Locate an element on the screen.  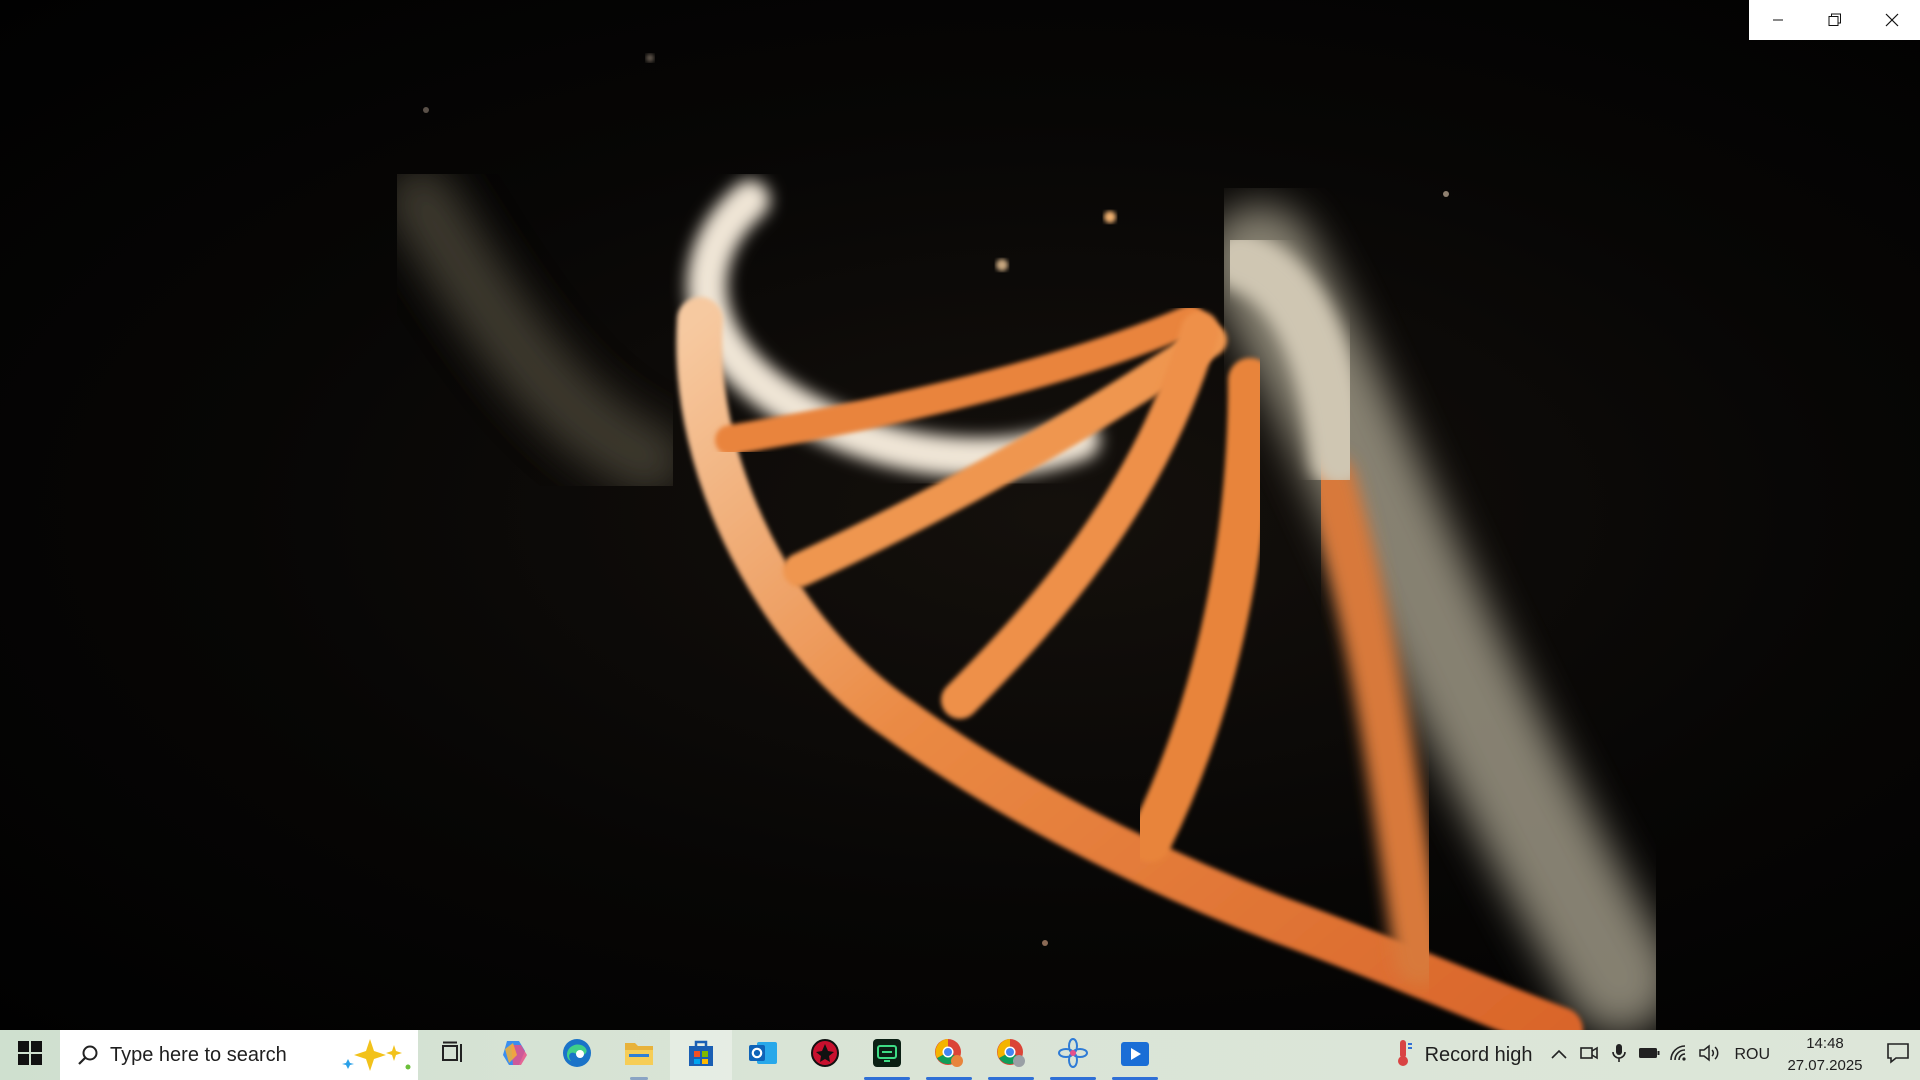
app-red-icon is located at coordinates (825, 1055).